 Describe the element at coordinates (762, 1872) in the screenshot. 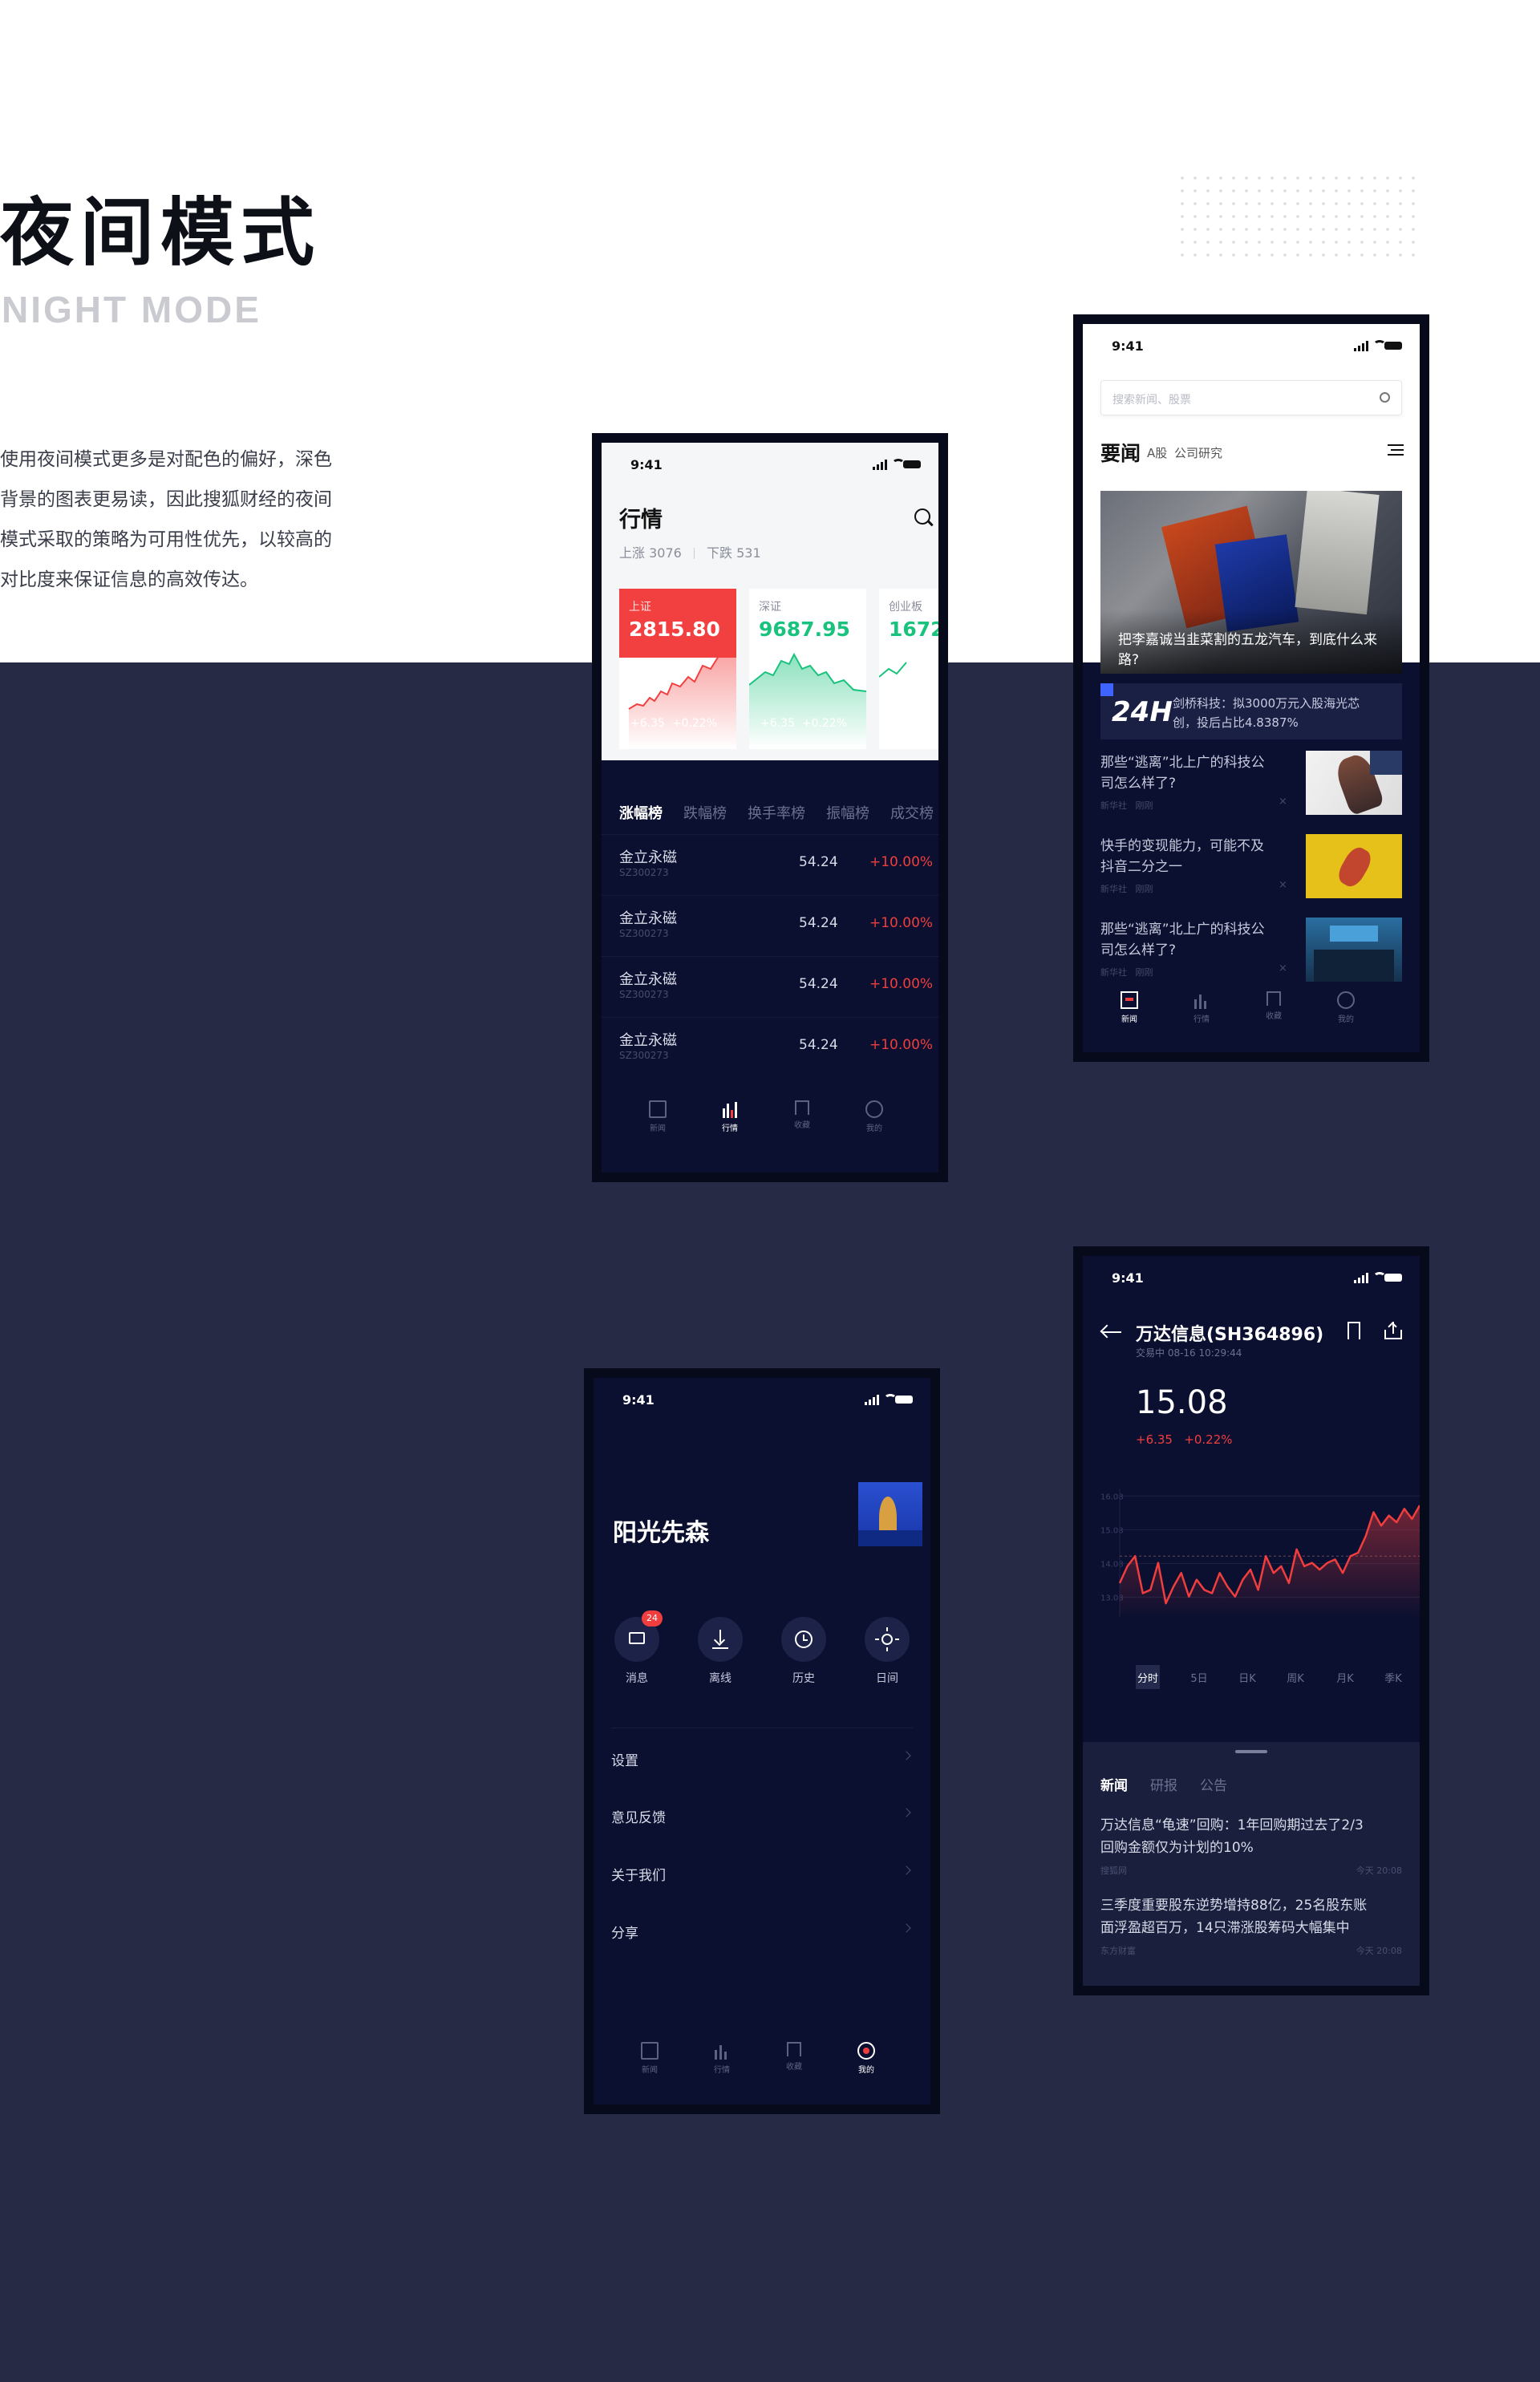

I see `menu-item-about: 关于我们` at that location.